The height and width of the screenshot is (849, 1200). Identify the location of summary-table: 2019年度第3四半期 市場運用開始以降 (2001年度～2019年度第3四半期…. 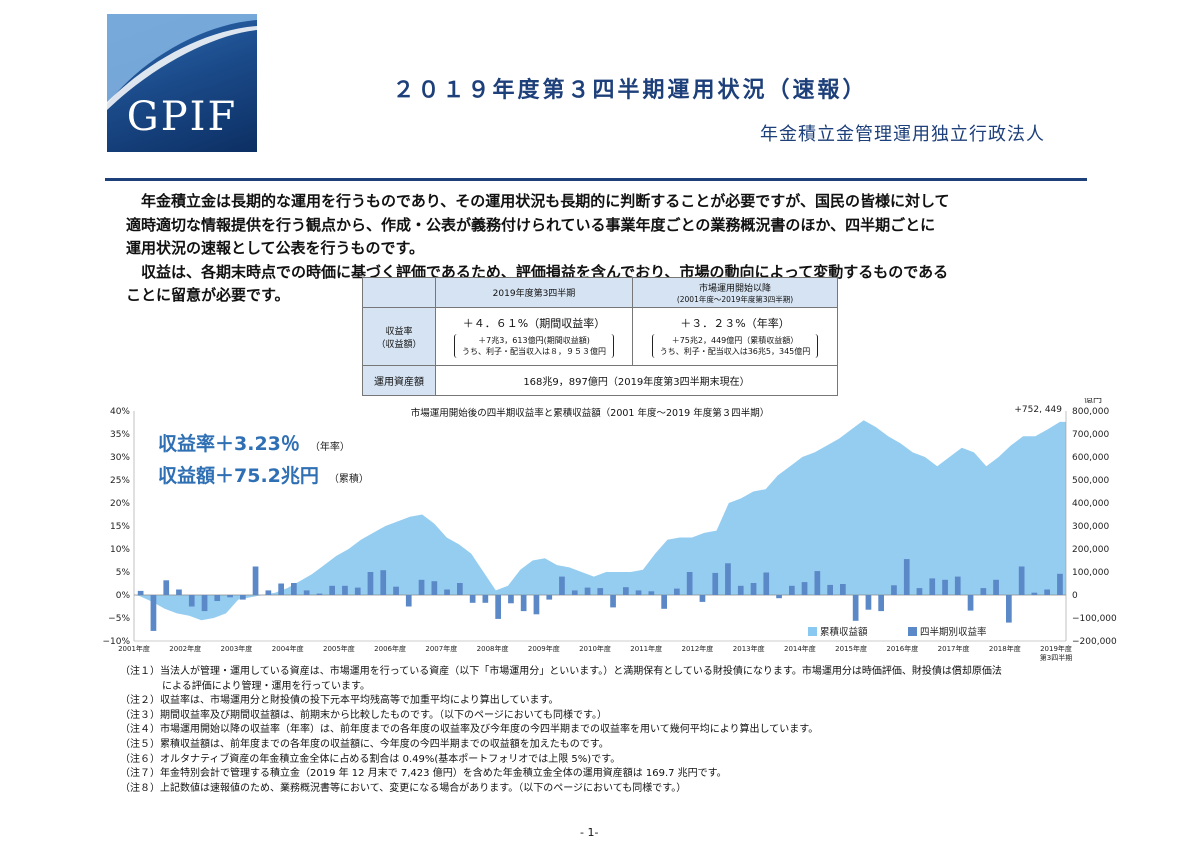
(600, 336).